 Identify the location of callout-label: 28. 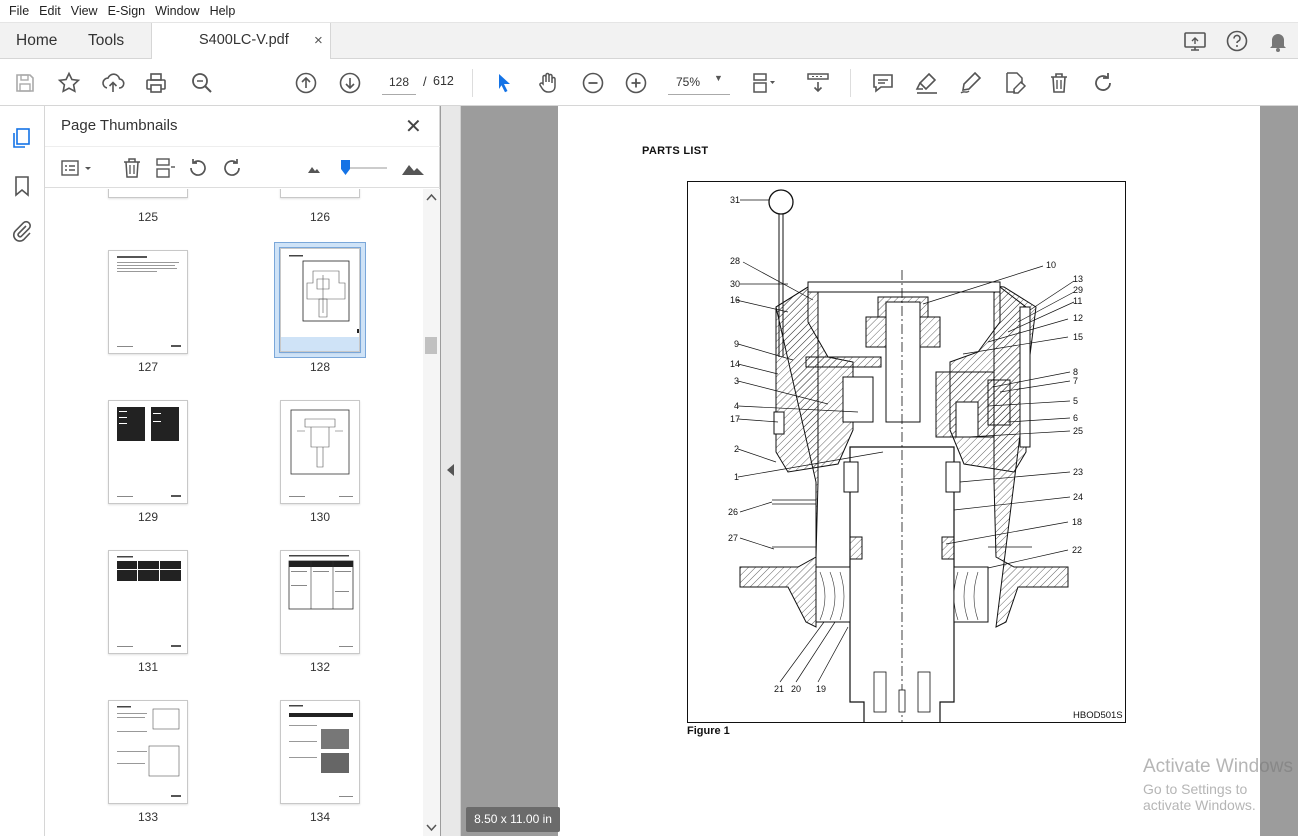
(735, 261).